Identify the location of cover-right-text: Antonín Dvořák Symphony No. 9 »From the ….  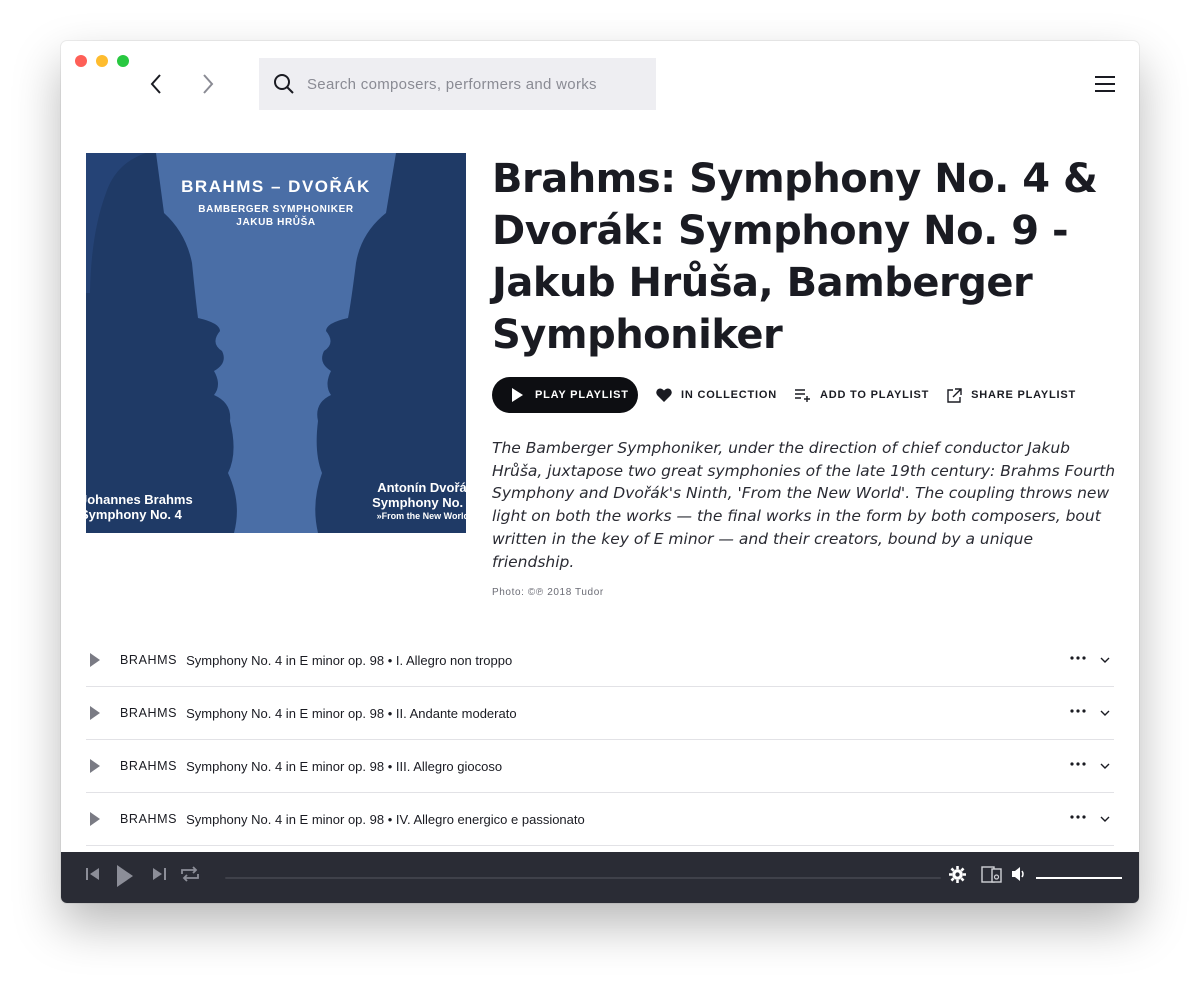
(419, 501).